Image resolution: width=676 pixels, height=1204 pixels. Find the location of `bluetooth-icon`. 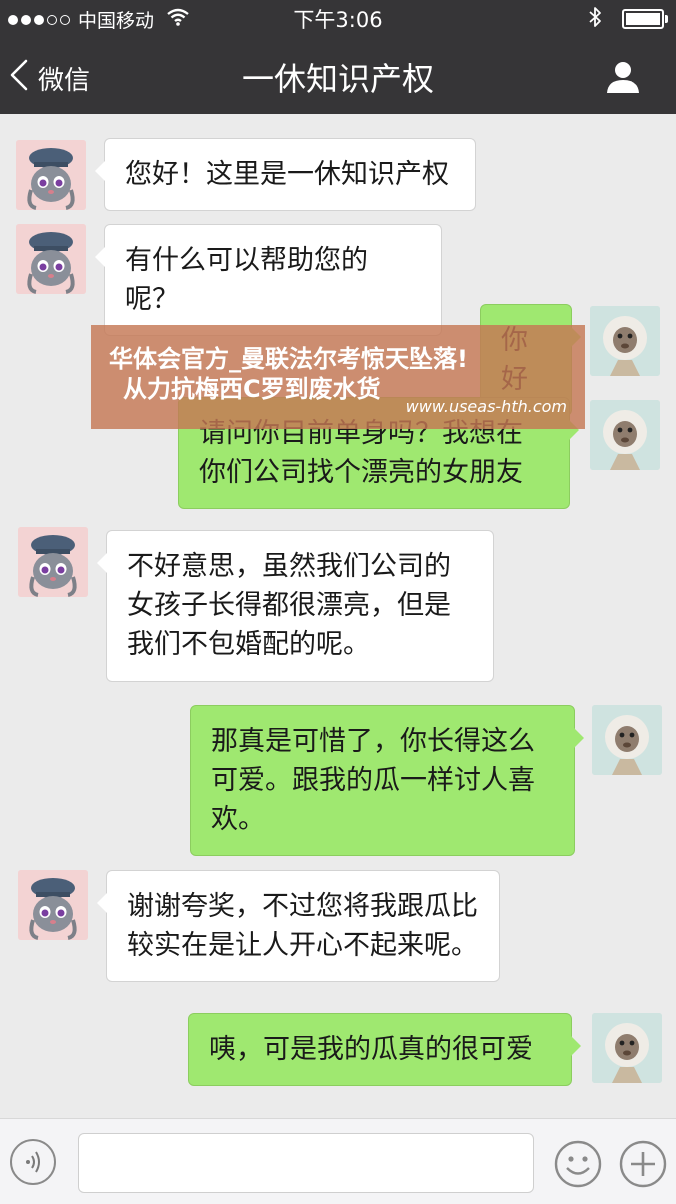

bluetooth-icon is located at coordinates (595, 19).